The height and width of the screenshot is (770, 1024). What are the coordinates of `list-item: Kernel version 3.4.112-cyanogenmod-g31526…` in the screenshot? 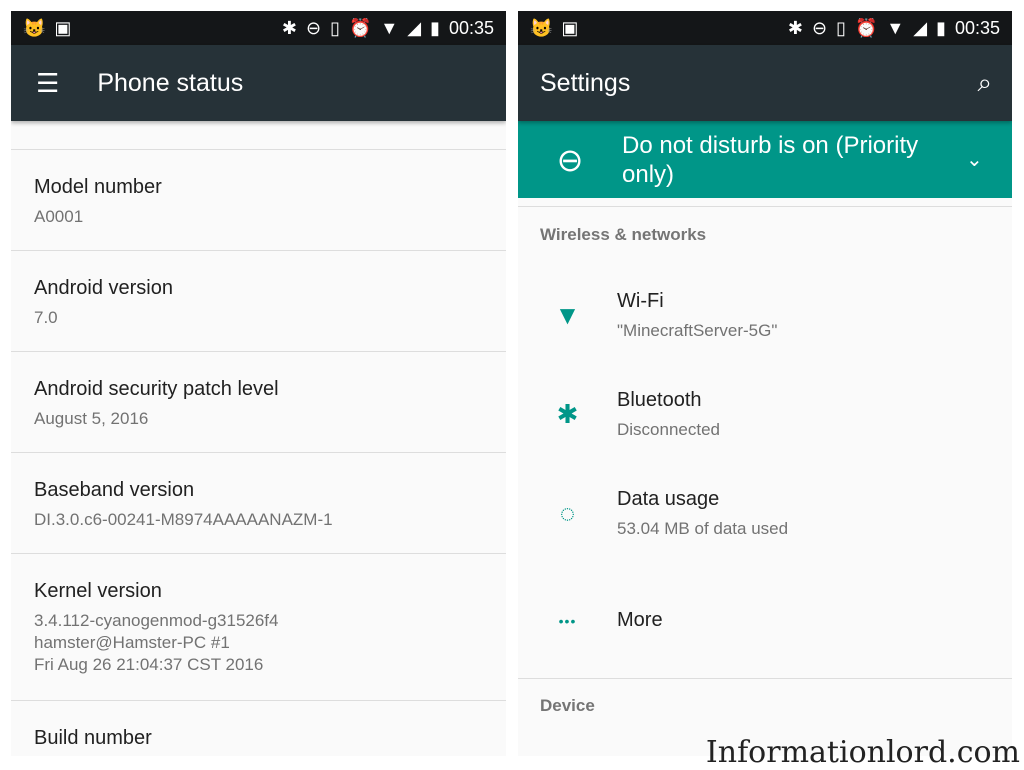 It's located at (258, 626).